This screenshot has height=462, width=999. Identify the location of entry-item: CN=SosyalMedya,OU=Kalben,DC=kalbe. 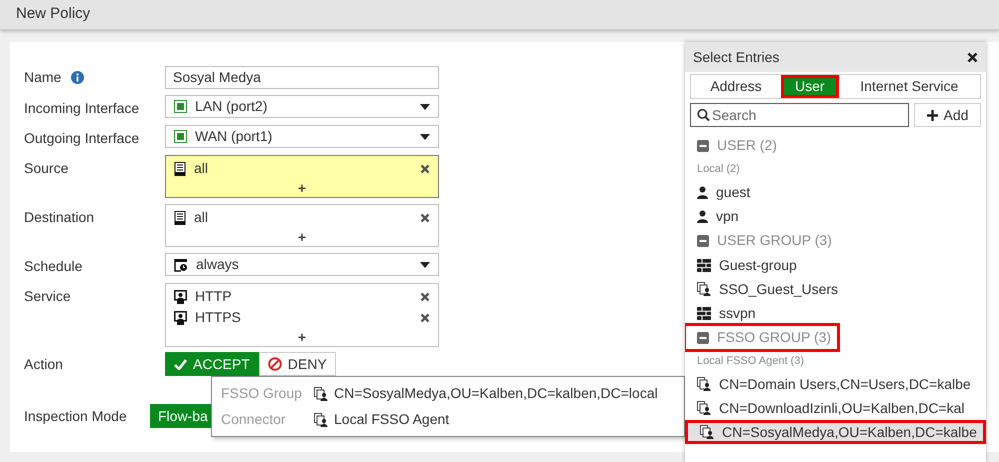
(835, 432).